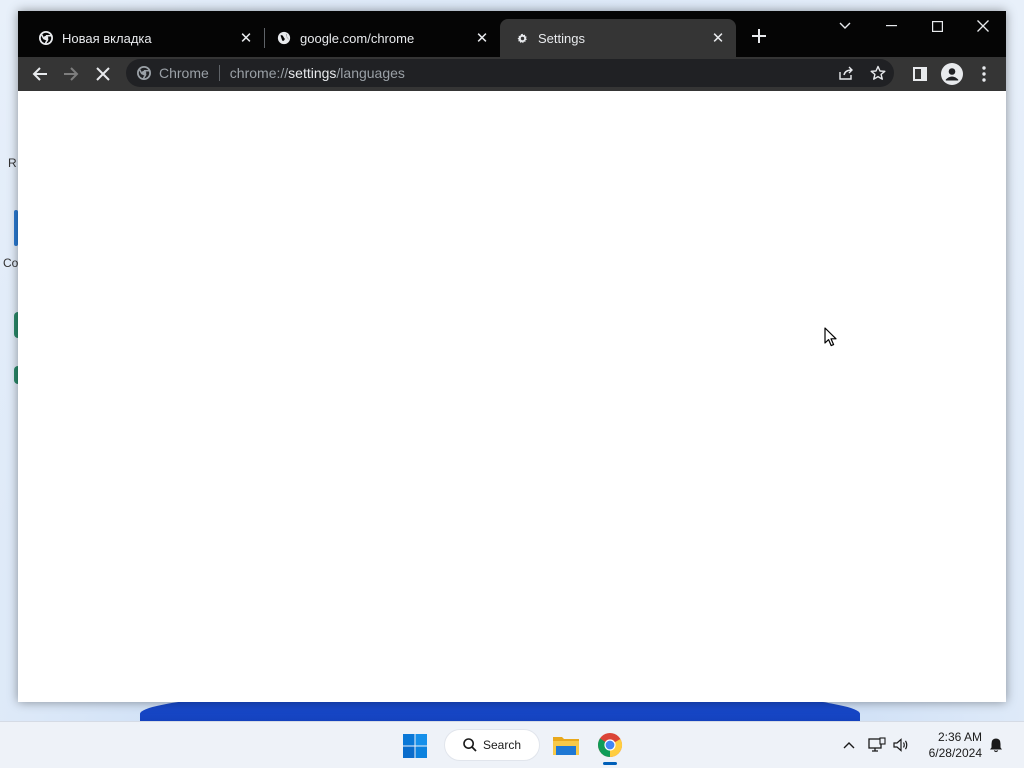 The width and height of the screenshot is (1024, 768). I want to click on browser-toolbar: Chrome chrome://settings/languages, so click(512, 74).